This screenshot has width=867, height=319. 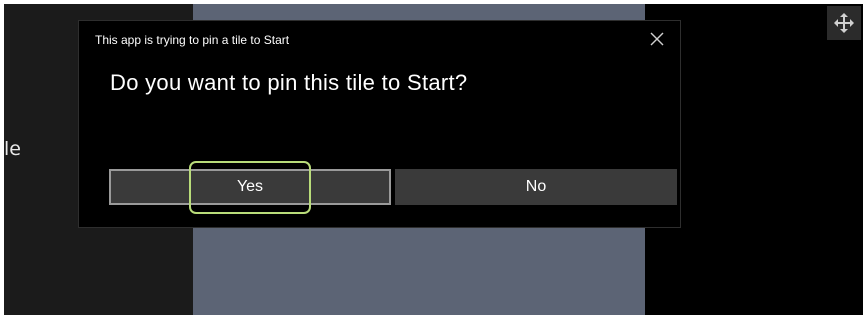 I want to click on move-arrows-icon, so click(x=844, y=23).